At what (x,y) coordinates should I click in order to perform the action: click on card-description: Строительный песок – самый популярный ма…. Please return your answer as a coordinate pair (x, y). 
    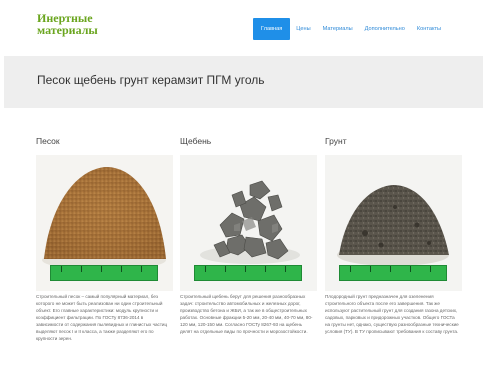
    Looking at the image, I should click on (102, 317).